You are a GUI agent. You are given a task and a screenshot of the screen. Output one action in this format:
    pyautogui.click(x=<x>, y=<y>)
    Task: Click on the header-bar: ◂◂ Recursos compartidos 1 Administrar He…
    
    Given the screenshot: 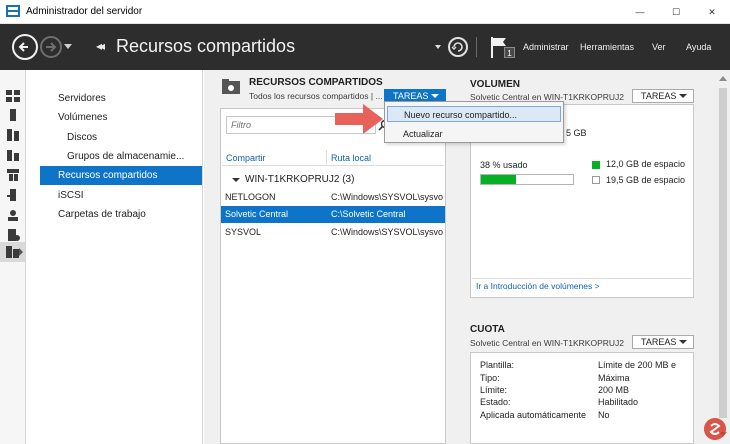 What is the action you would take?
    pyautogui.click(x=365, y=47)
    